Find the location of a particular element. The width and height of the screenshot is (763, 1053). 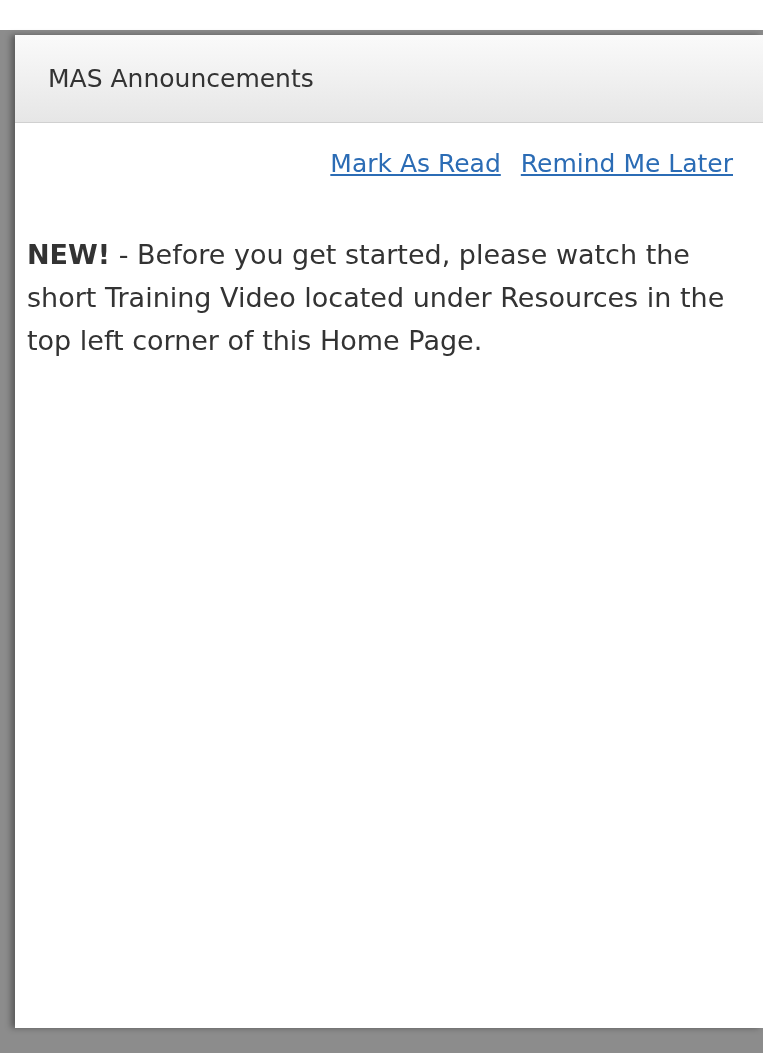

announcement-text: NEW! - Before you get started, please watch the short Training Video located under Resources in the top left corner of this Home Page. is located at coordinates (376, 298).